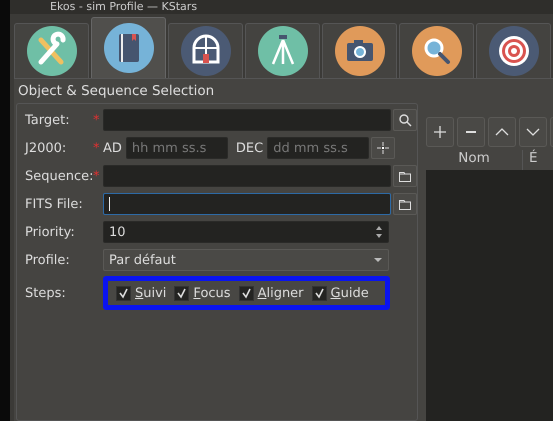 This screenshot has width=553, height=421. I want to click on minus-icon, so click(471, 132).